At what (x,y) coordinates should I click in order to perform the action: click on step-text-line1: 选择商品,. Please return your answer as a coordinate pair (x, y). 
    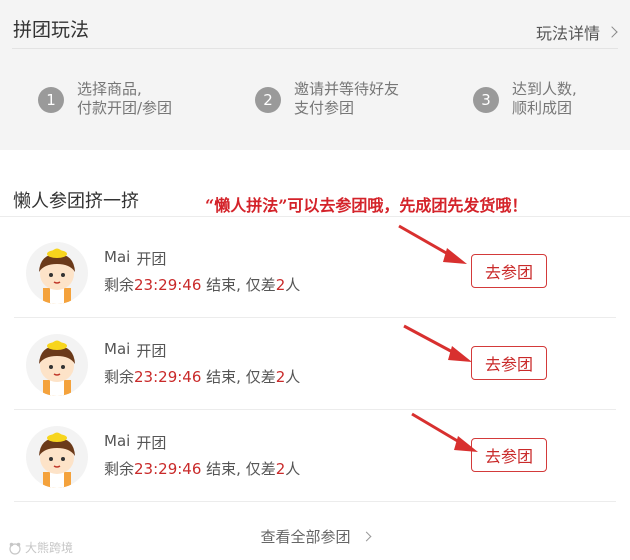
    Looking at the image, I should click on (109, 89).